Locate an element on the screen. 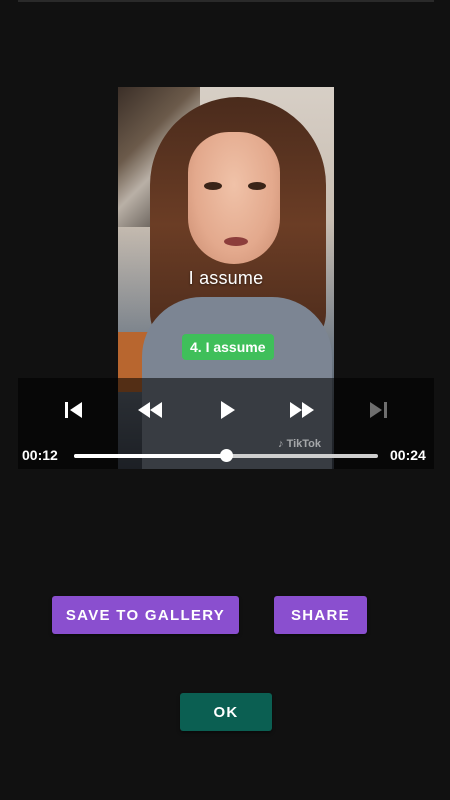 The width and height of the screenshot is (450, 800). subtitle-text: I assume is located at coordinates (226, 278).